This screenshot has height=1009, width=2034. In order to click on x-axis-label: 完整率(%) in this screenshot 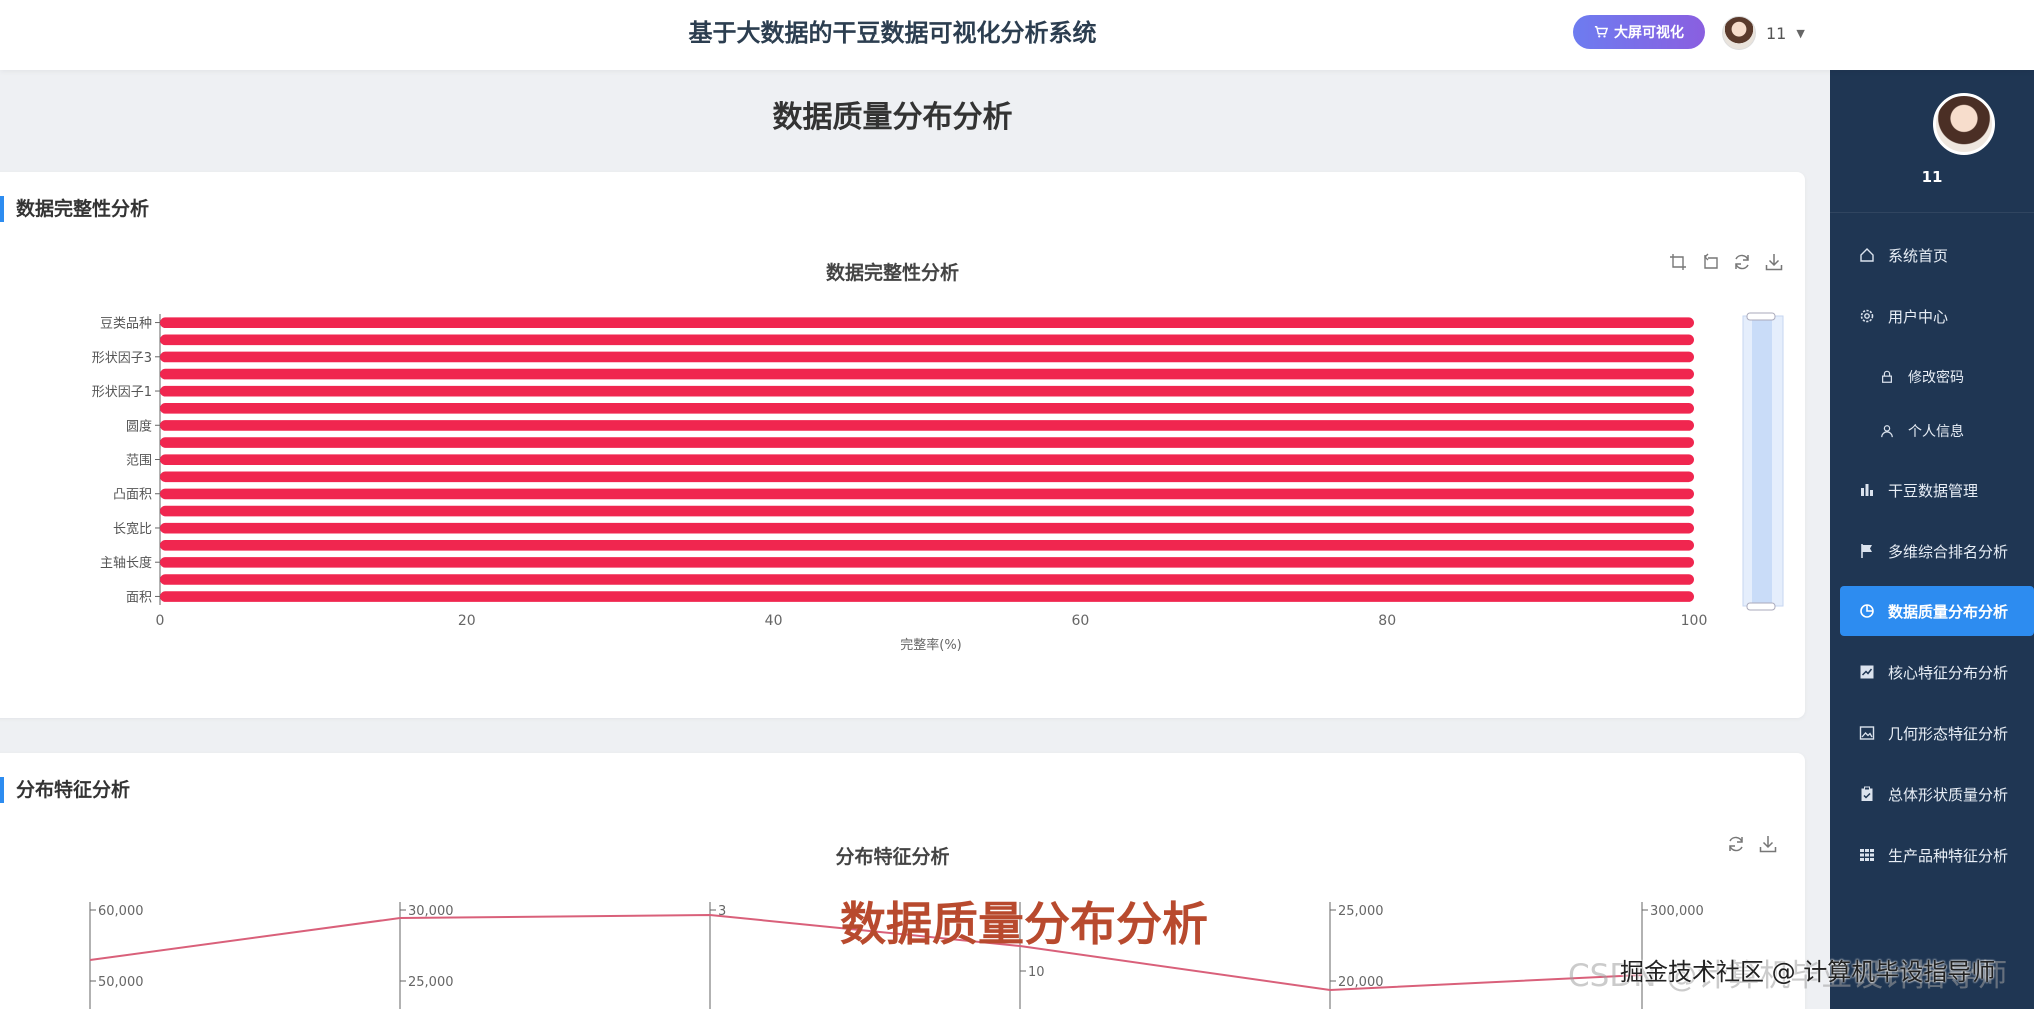, I will do `click(931, 645)`.